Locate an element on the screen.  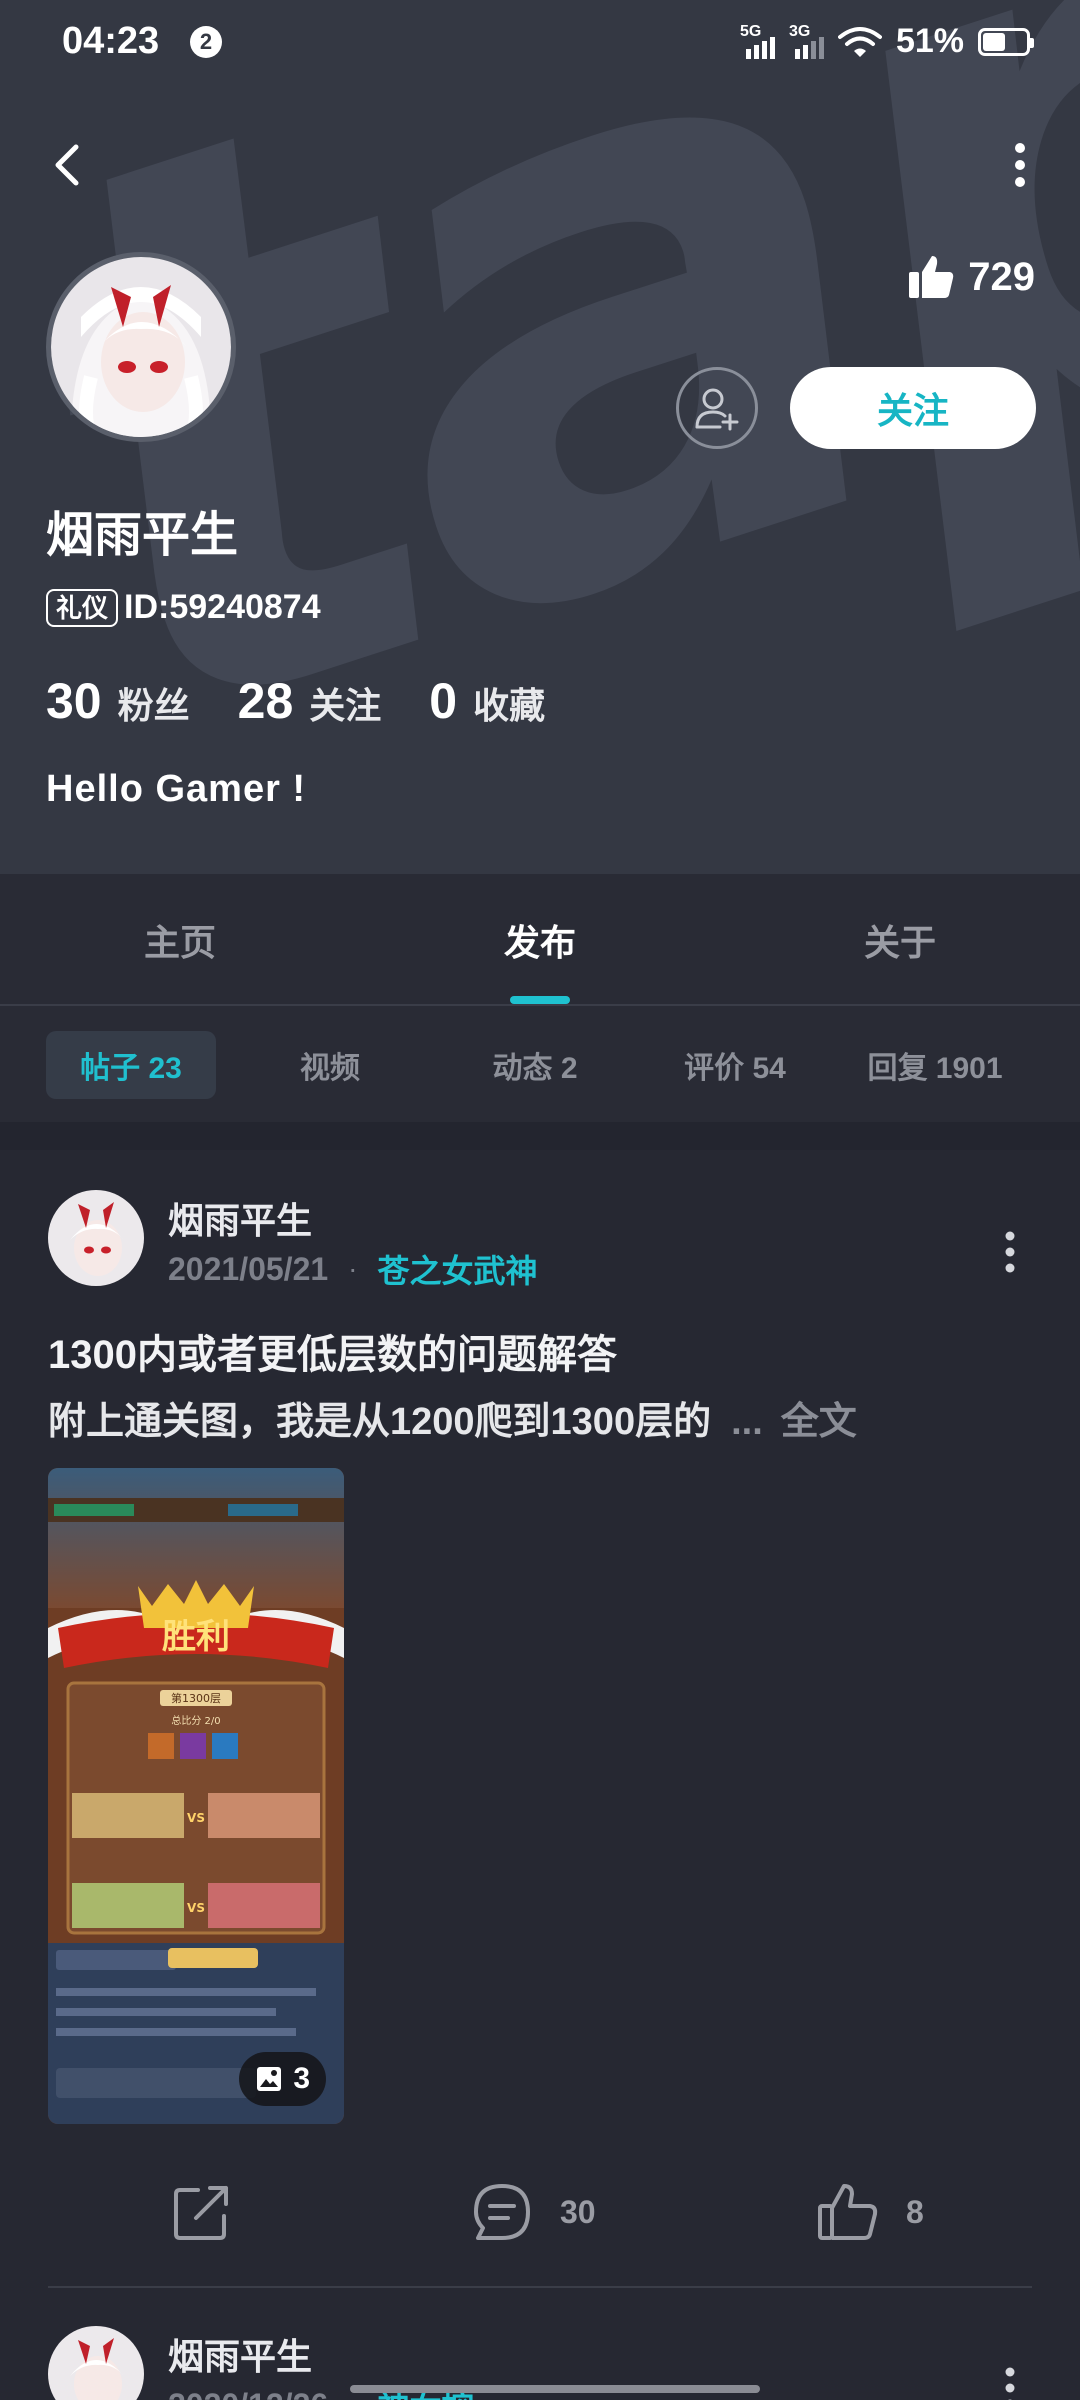
more-options-icon is located at coordinates (1010, 165).